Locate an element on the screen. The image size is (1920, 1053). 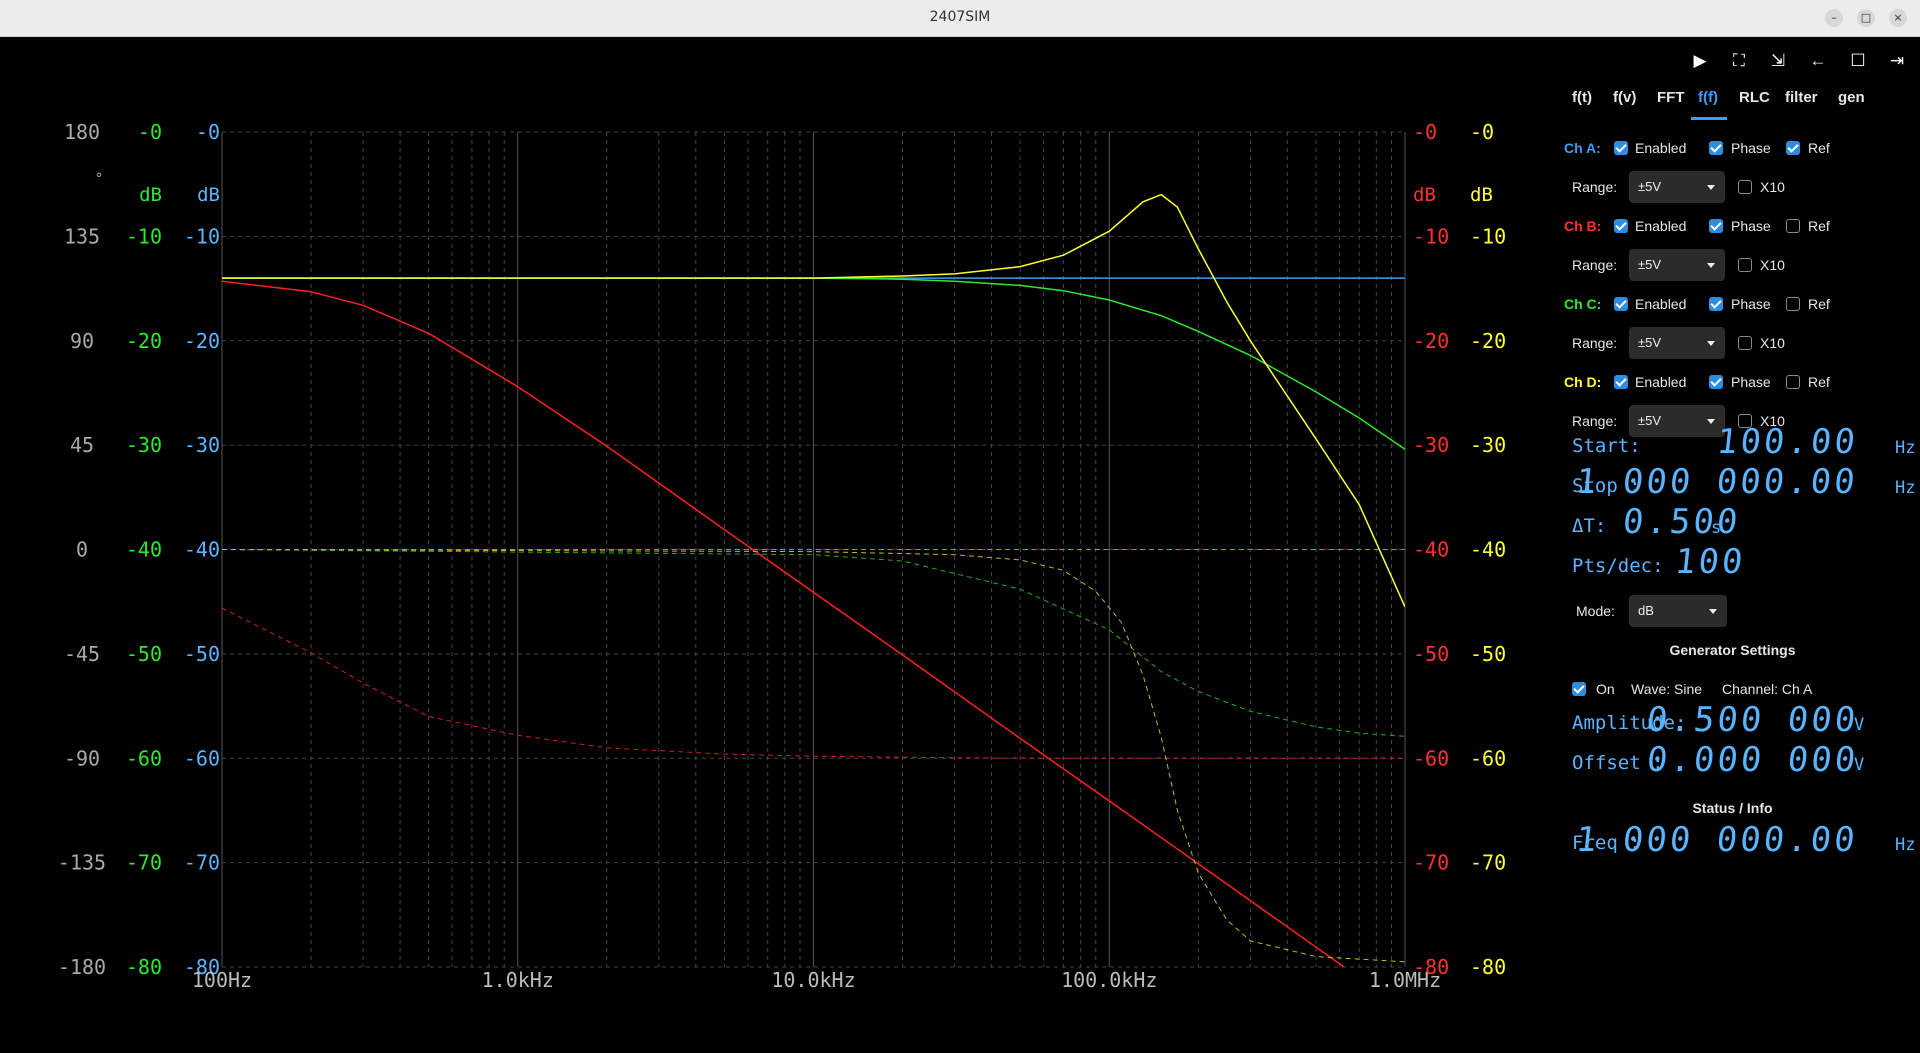
start-value: 100.00 is located at coordinates (1787, 442).